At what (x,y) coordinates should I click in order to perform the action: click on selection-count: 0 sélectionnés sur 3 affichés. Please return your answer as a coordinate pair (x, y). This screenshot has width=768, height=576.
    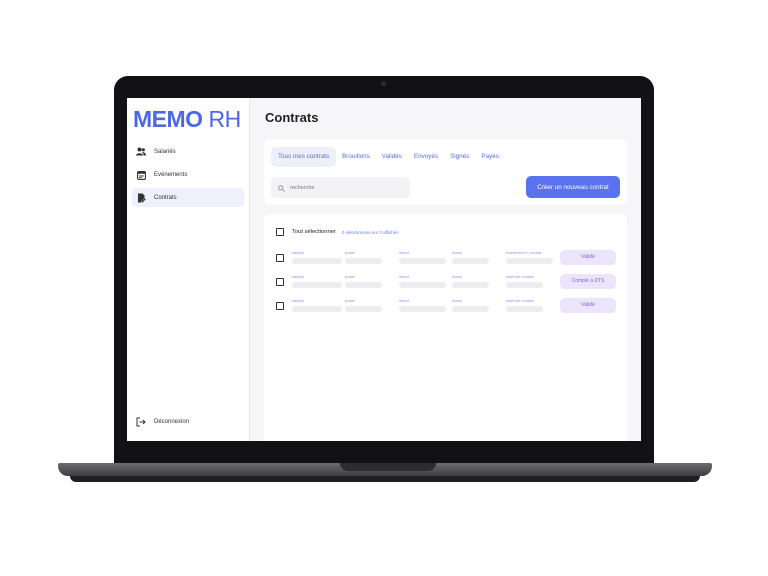
    Looking at the image, I should click on (370, 232).